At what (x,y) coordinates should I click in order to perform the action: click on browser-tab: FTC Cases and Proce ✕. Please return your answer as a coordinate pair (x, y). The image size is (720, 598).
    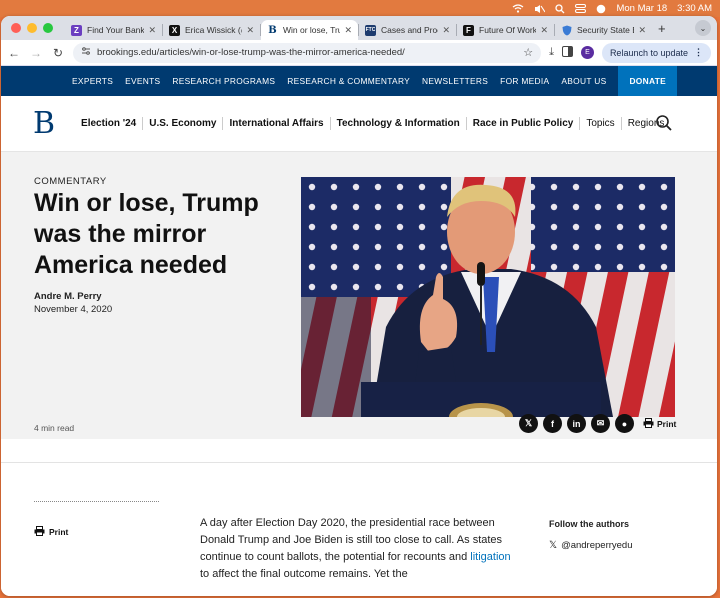
    Looking at the image, I should click on (407, 30).